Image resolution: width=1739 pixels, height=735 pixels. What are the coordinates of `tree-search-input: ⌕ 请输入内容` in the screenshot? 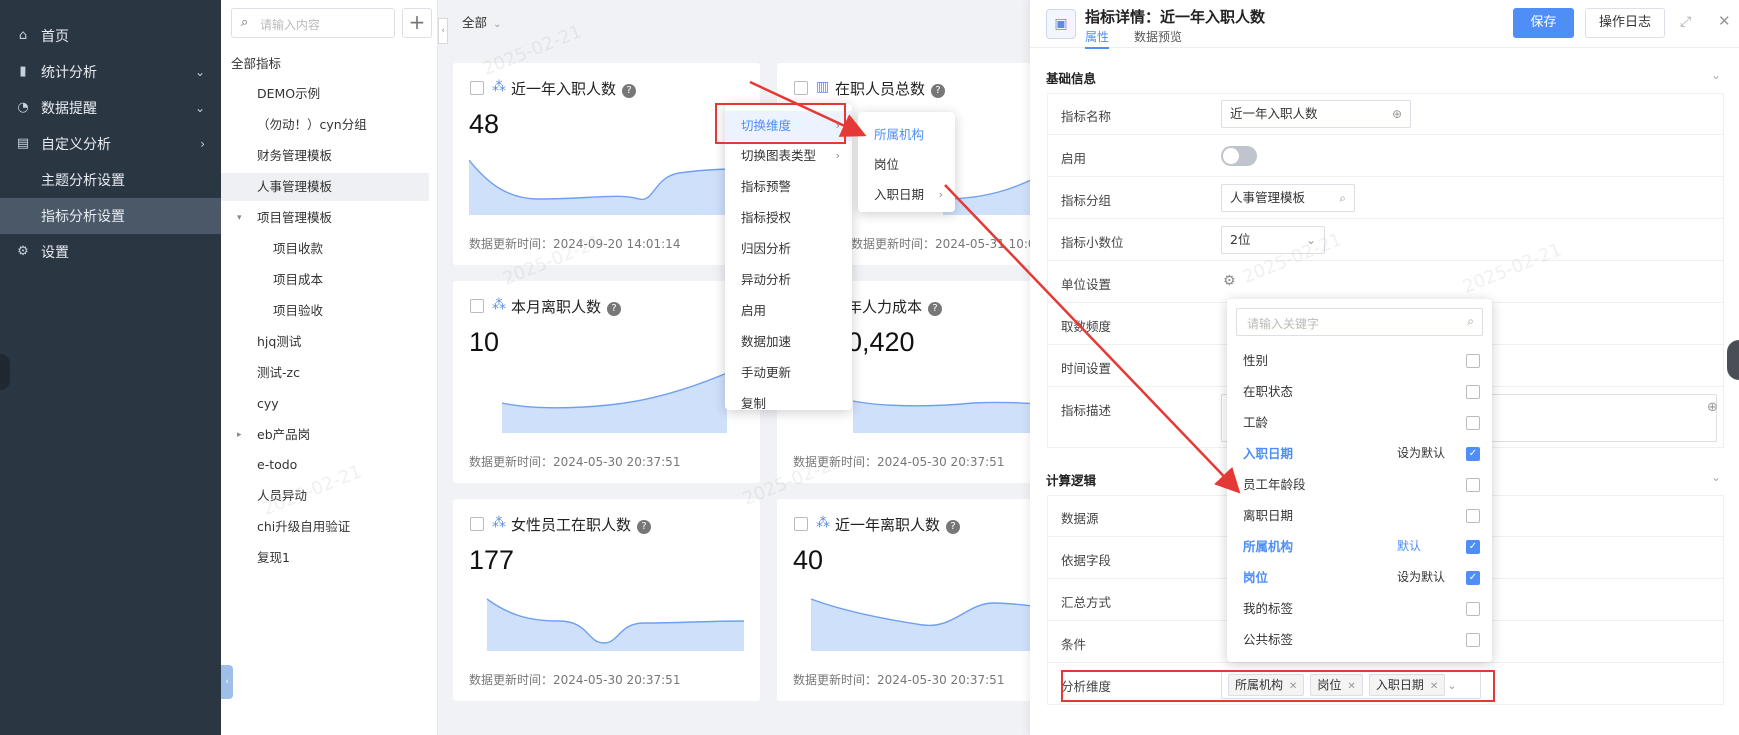 It's located at (313, 23).